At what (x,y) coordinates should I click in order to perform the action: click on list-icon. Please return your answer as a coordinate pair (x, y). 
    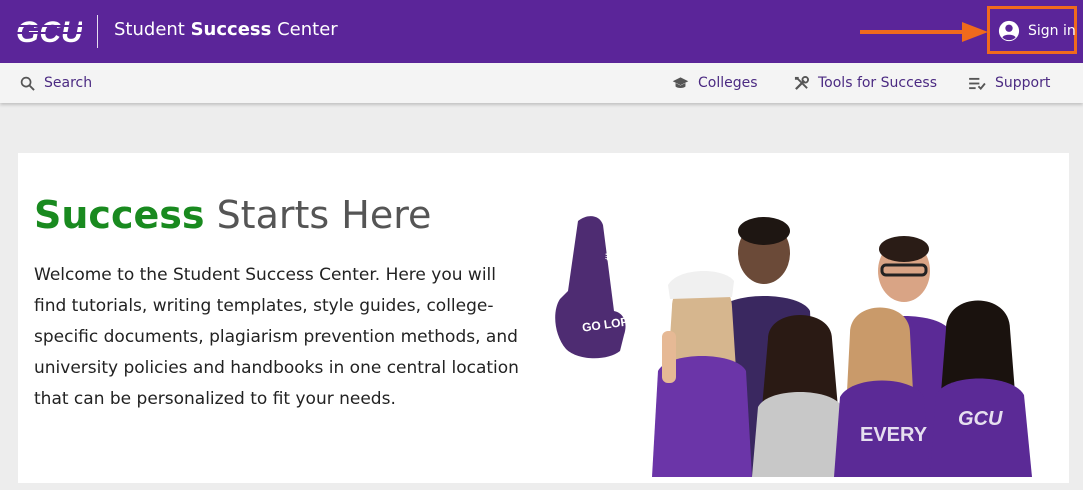
    Looking at the image, I should click on (977, 83).